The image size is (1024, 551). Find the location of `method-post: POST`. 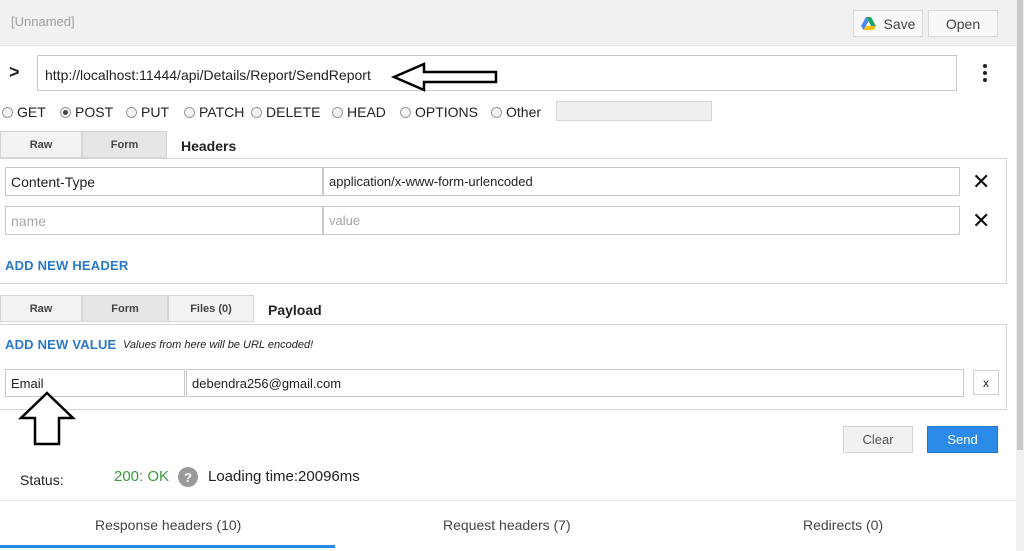

method-post: POST is located at coordinates (86, 112).